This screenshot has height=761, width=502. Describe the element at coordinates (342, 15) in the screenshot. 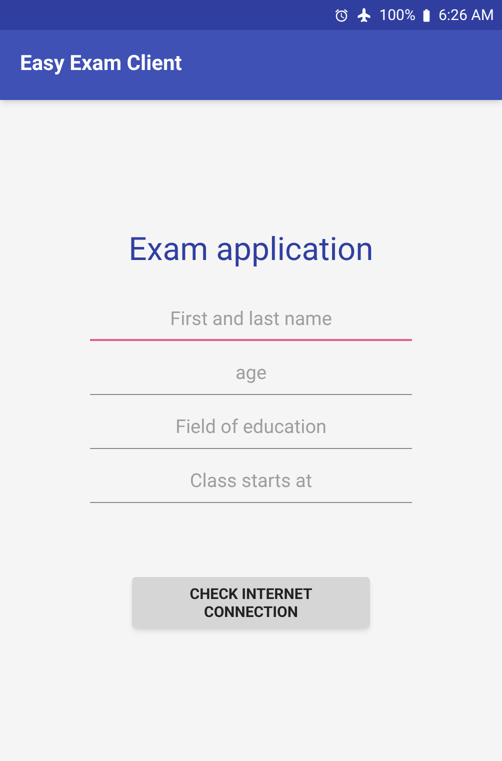

I see `alarm-icon` at that location.